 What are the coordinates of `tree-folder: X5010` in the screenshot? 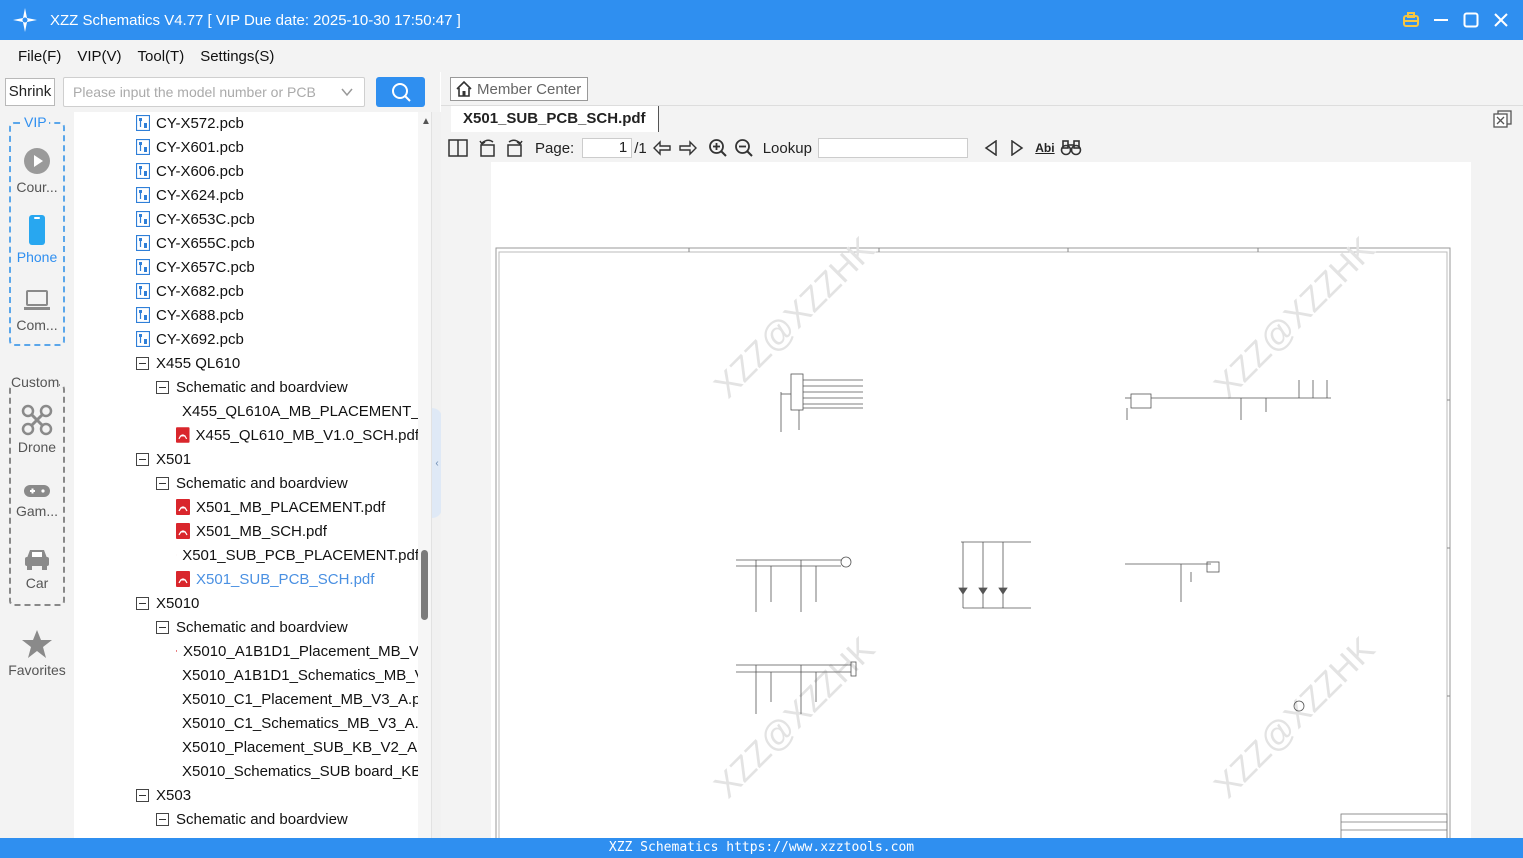 It's located at (246, 603).